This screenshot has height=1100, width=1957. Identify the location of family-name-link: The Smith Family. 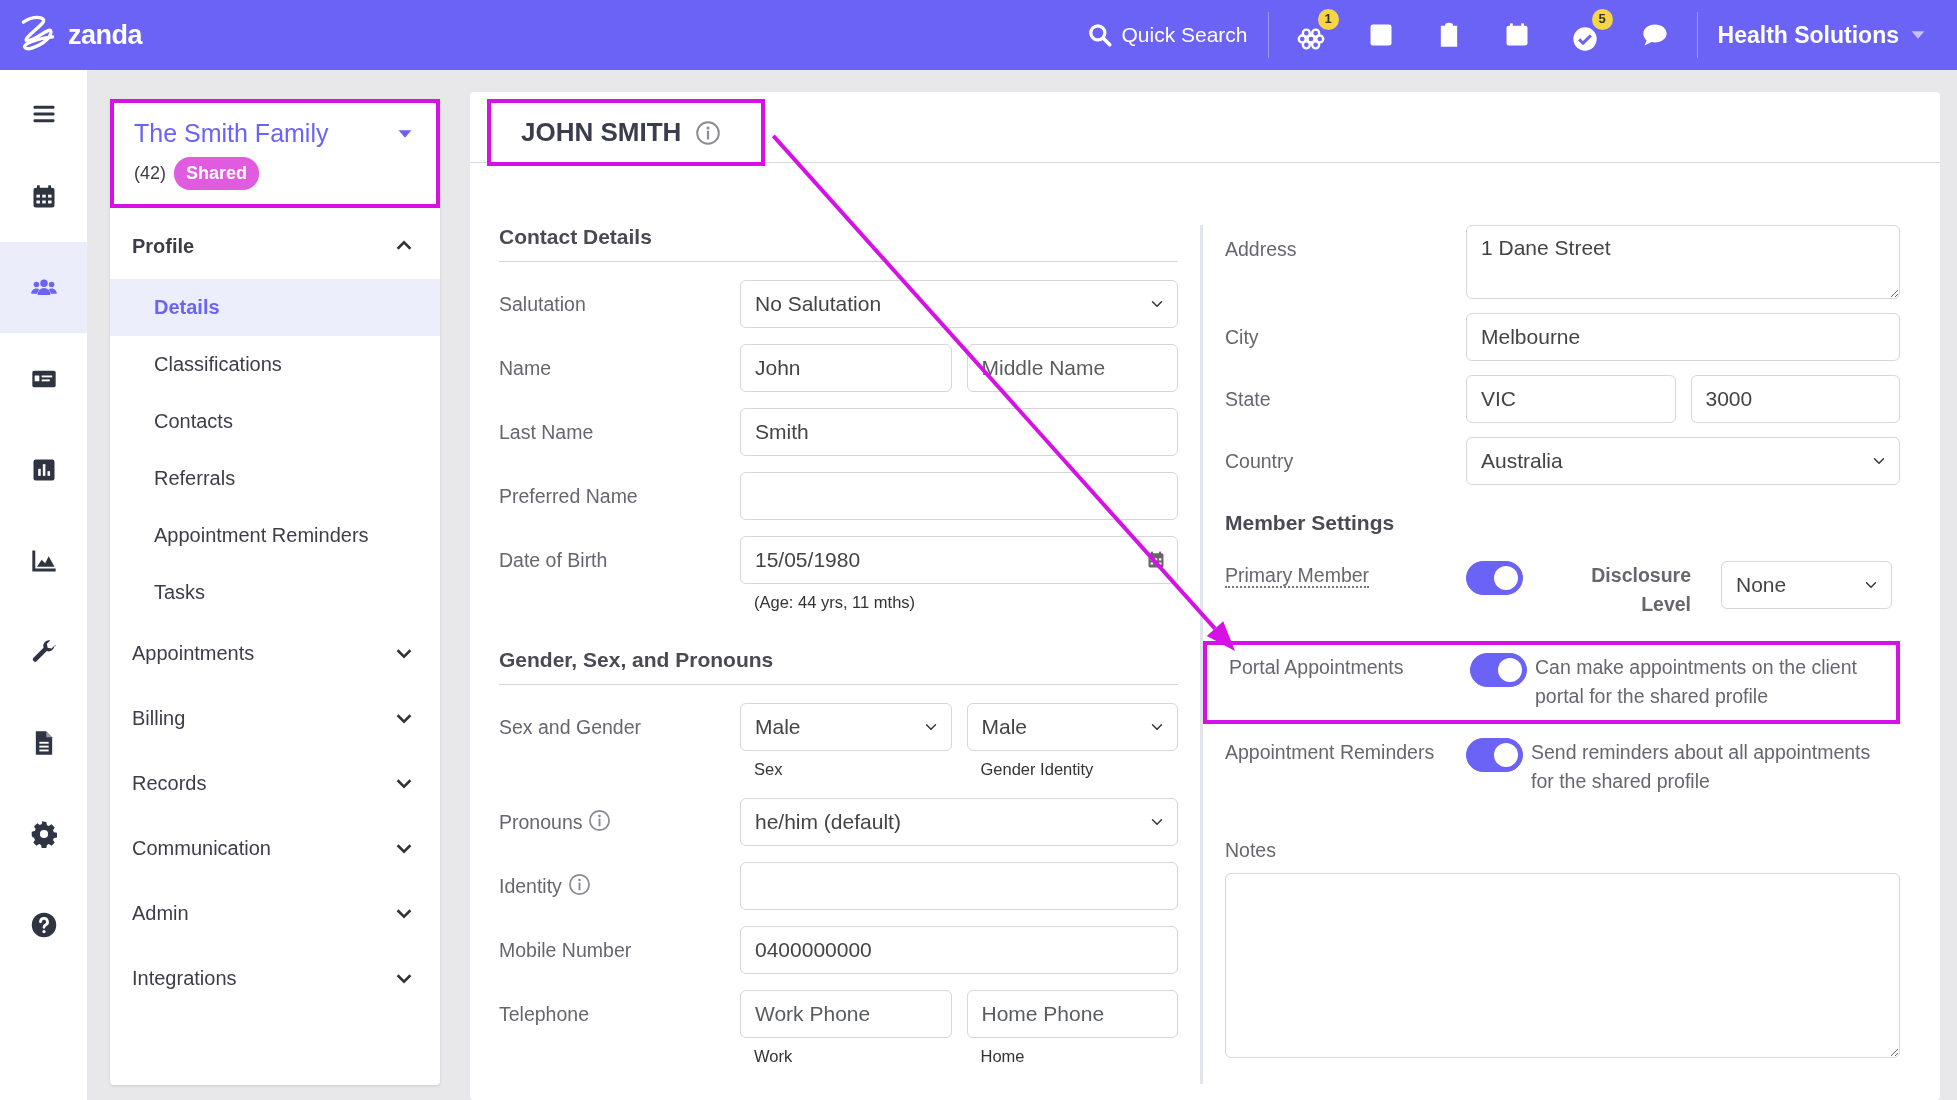
(231, 134).